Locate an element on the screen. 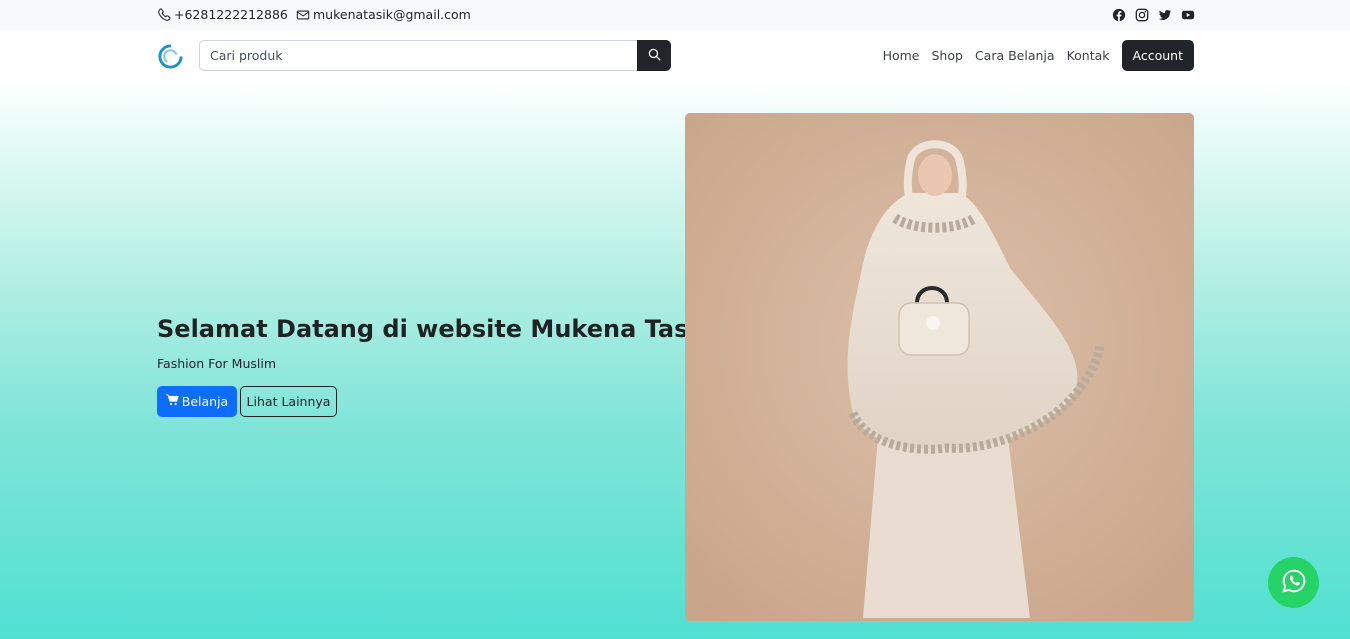  whatsapp-button is located at coordinates (1293, 582).